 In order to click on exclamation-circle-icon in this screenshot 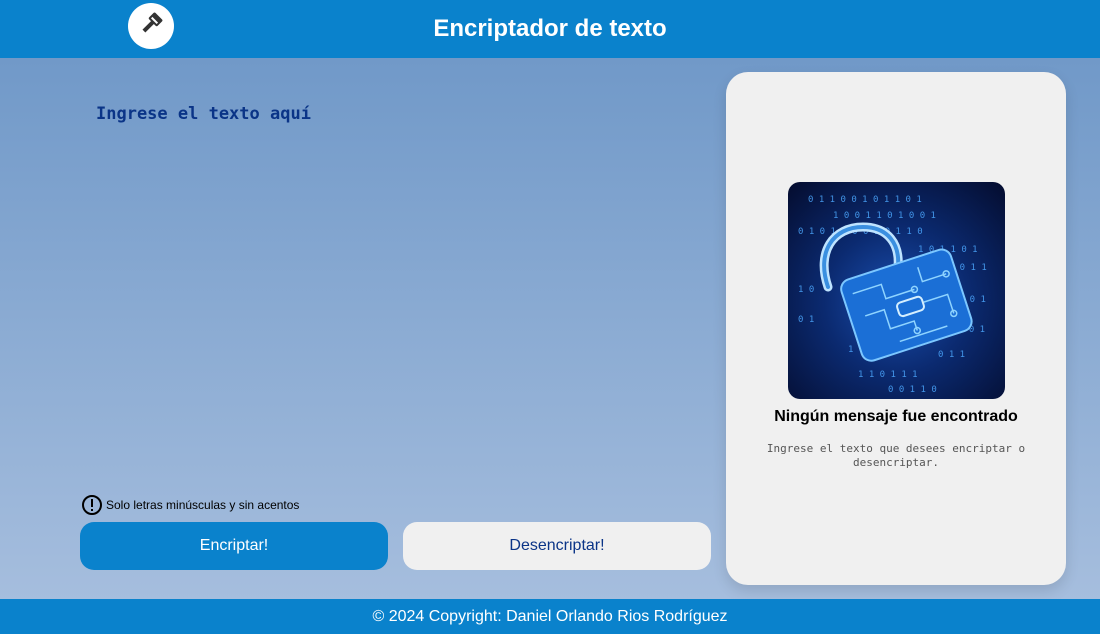, I will do `click(92, 505)`.